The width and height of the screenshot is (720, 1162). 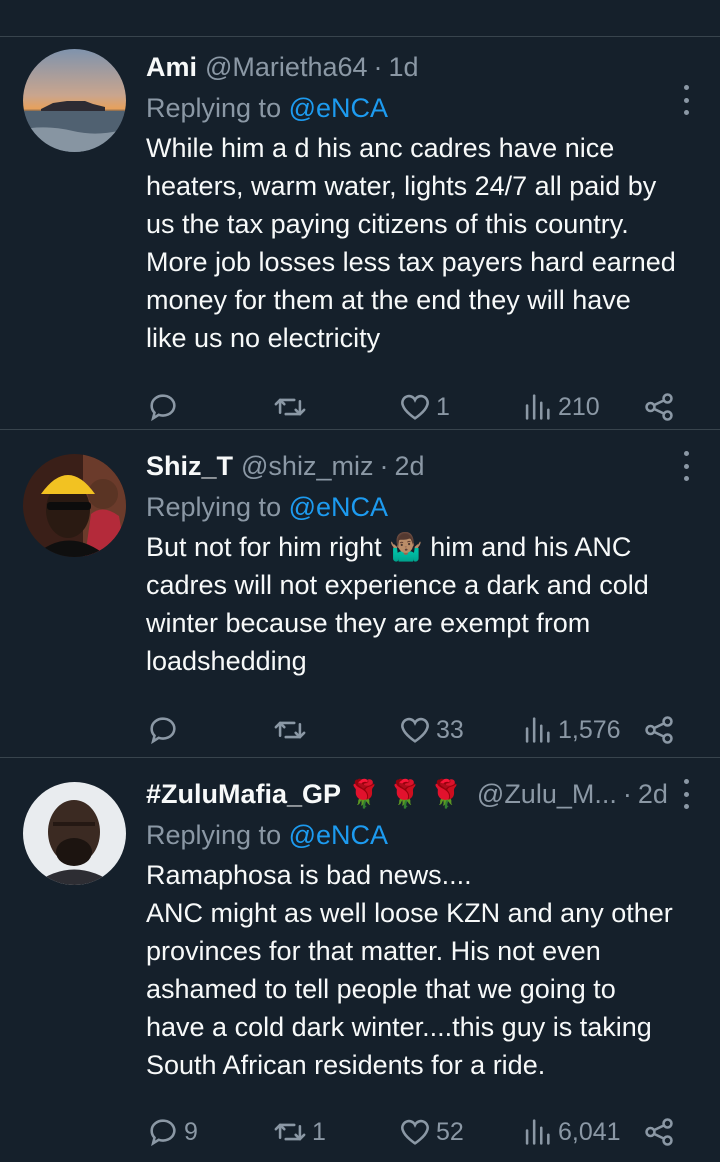 I want to click on action-bar: 9 1 52 6,041, so click(x=421, y=1132).